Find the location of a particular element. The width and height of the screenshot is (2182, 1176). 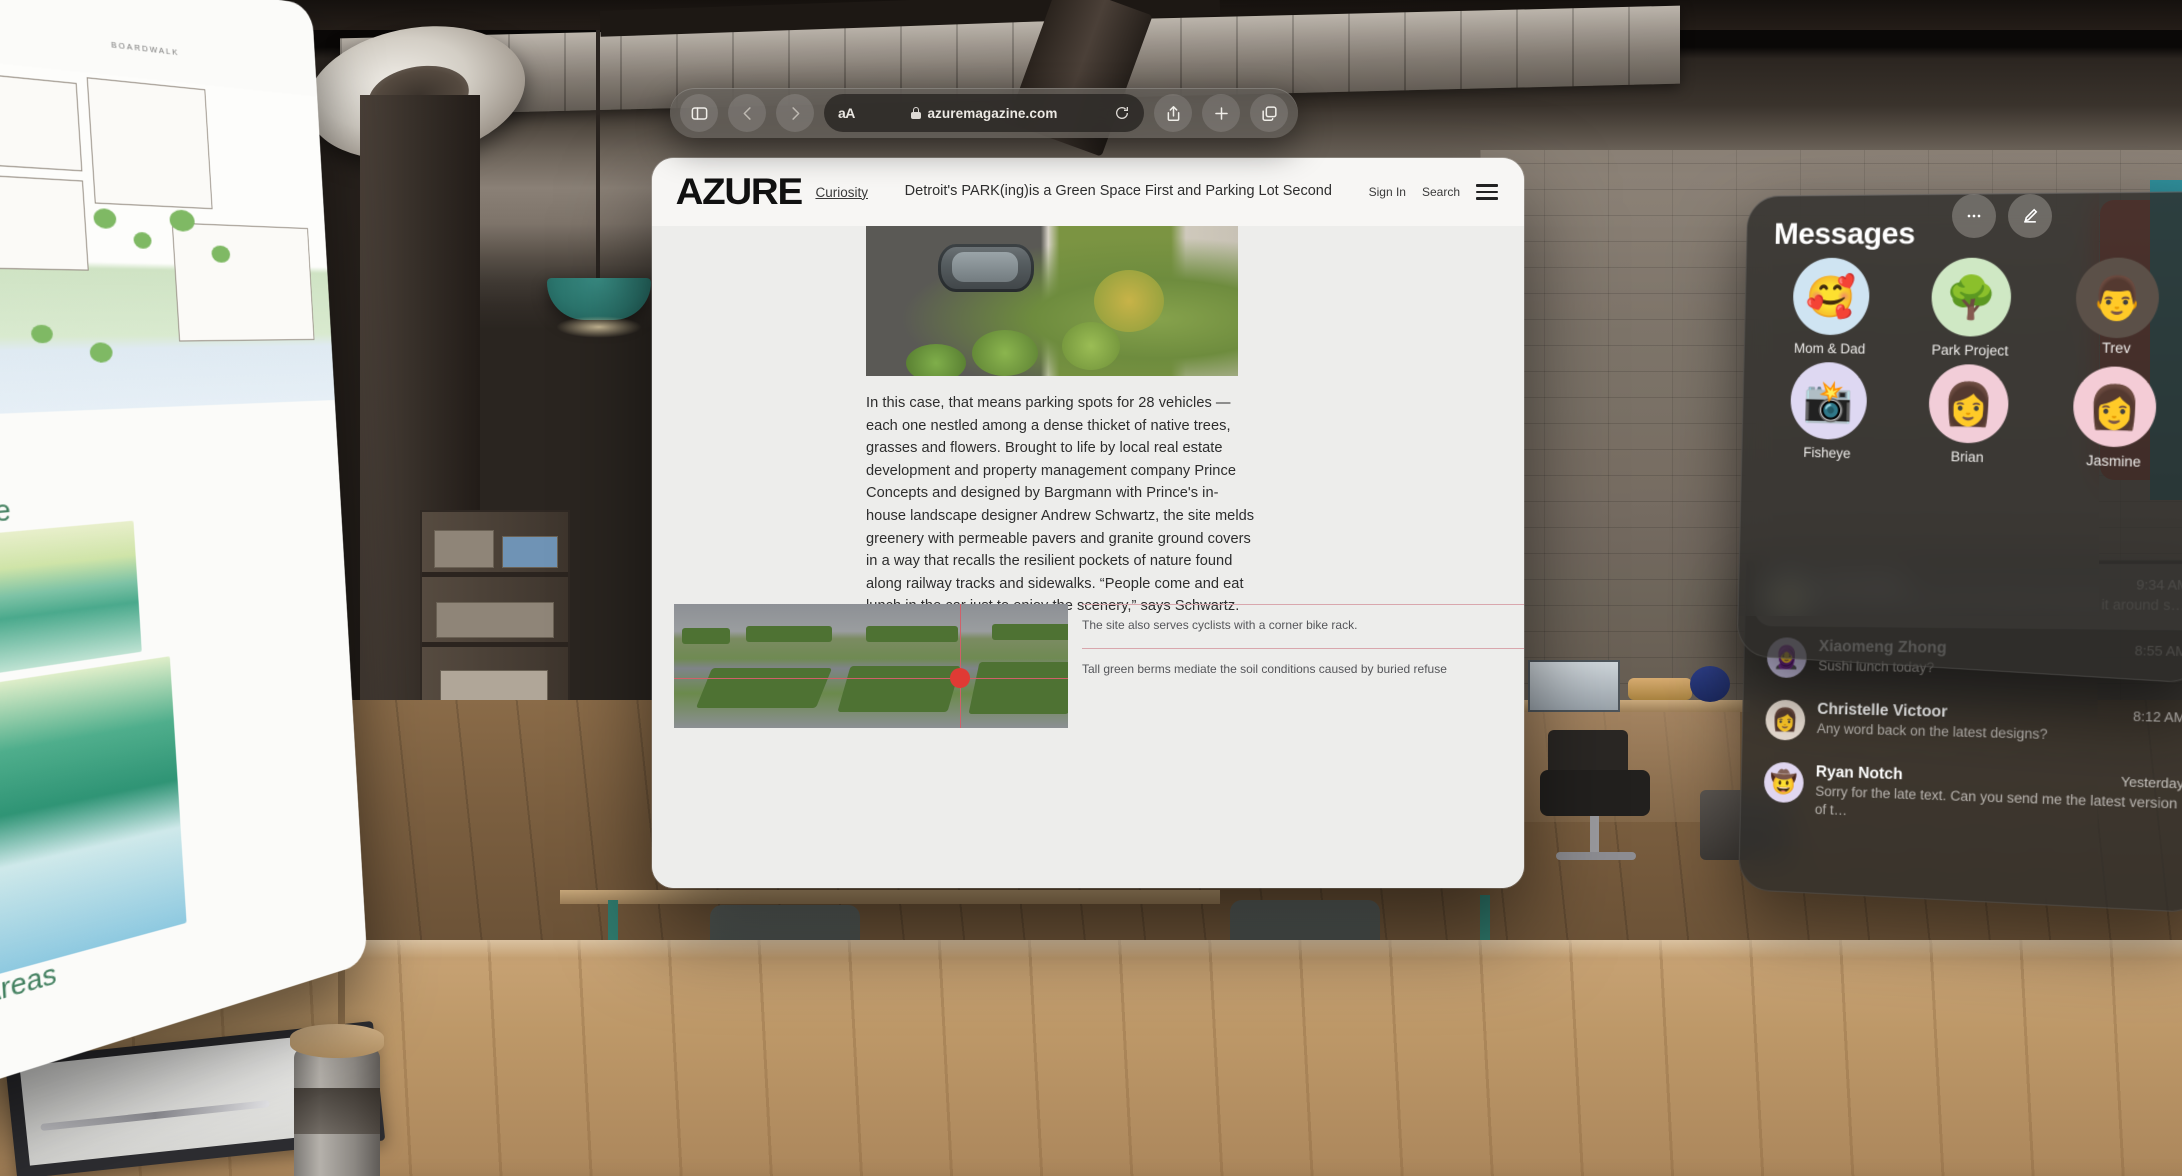

annotation-marker is located at coordinates (960, 678).